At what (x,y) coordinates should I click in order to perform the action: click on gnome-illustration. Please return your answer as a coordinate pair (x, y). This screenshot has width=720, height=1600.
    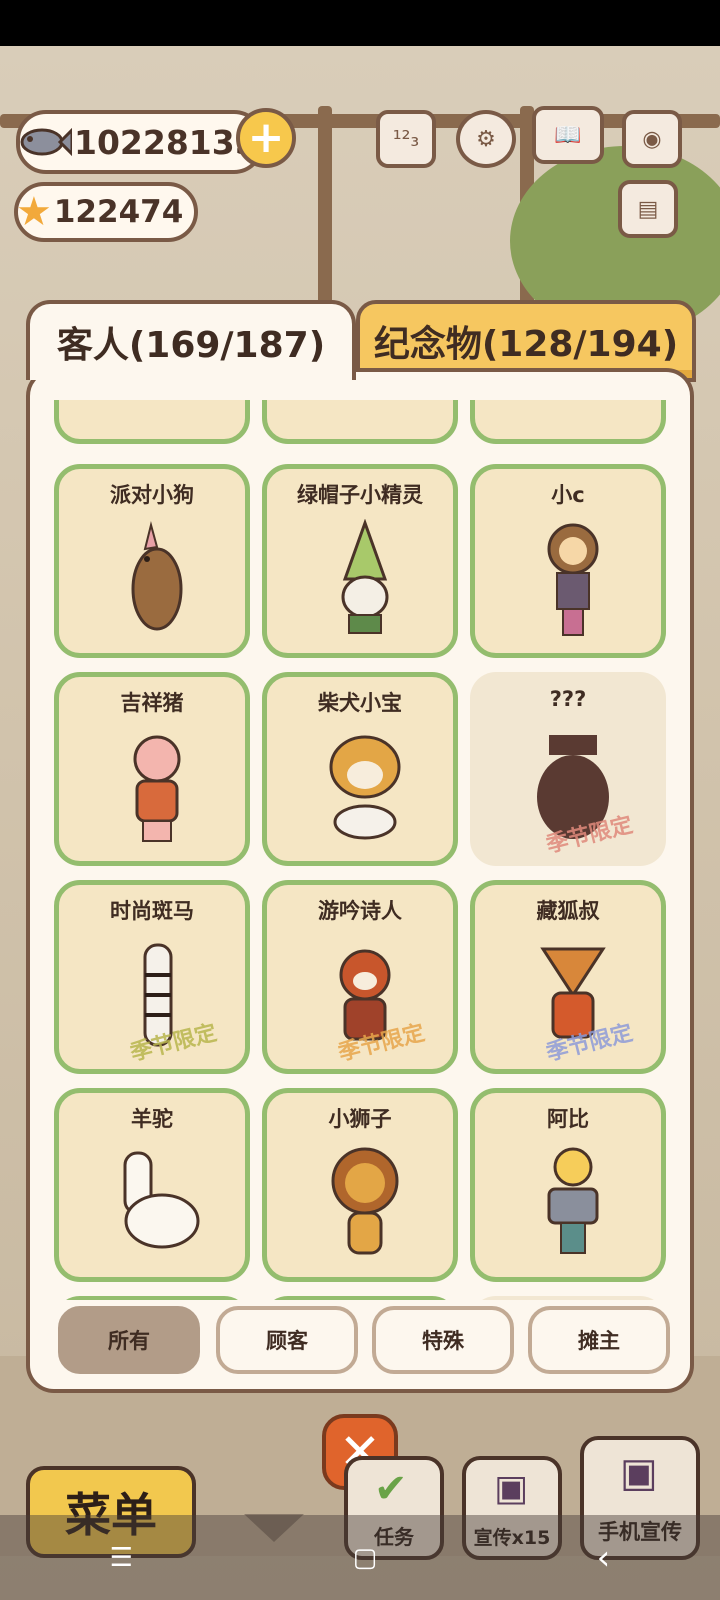
    Looking at the image, I should click on (365, 576).